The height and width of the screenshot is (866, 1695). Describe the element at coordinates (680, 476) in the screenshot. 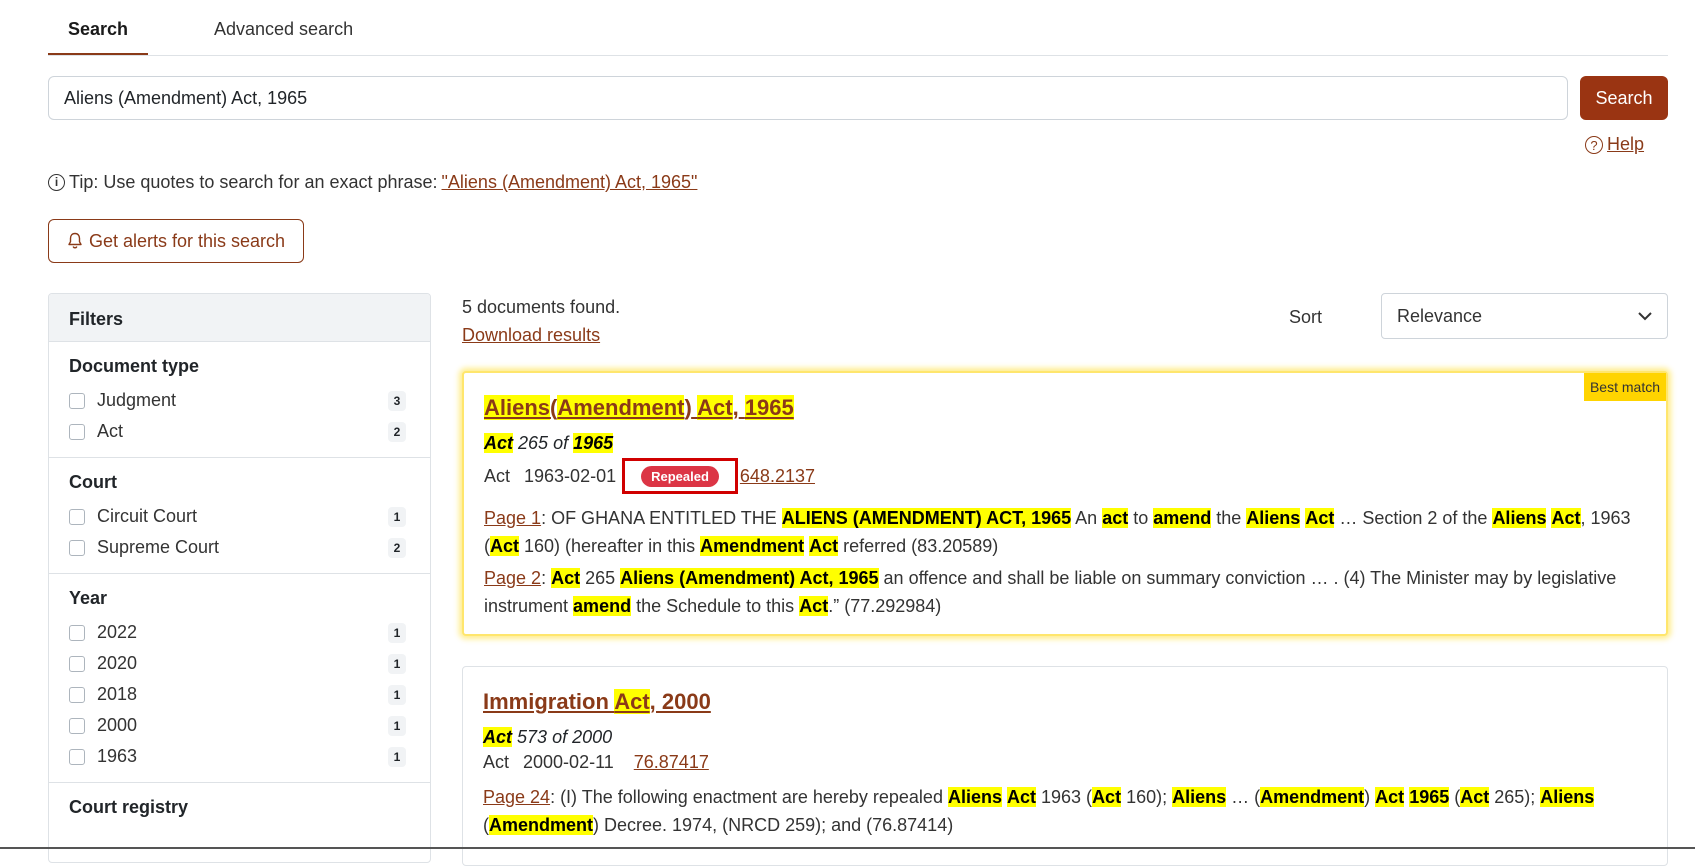

I see `repealed-highlight-box: Repealed` at that location.